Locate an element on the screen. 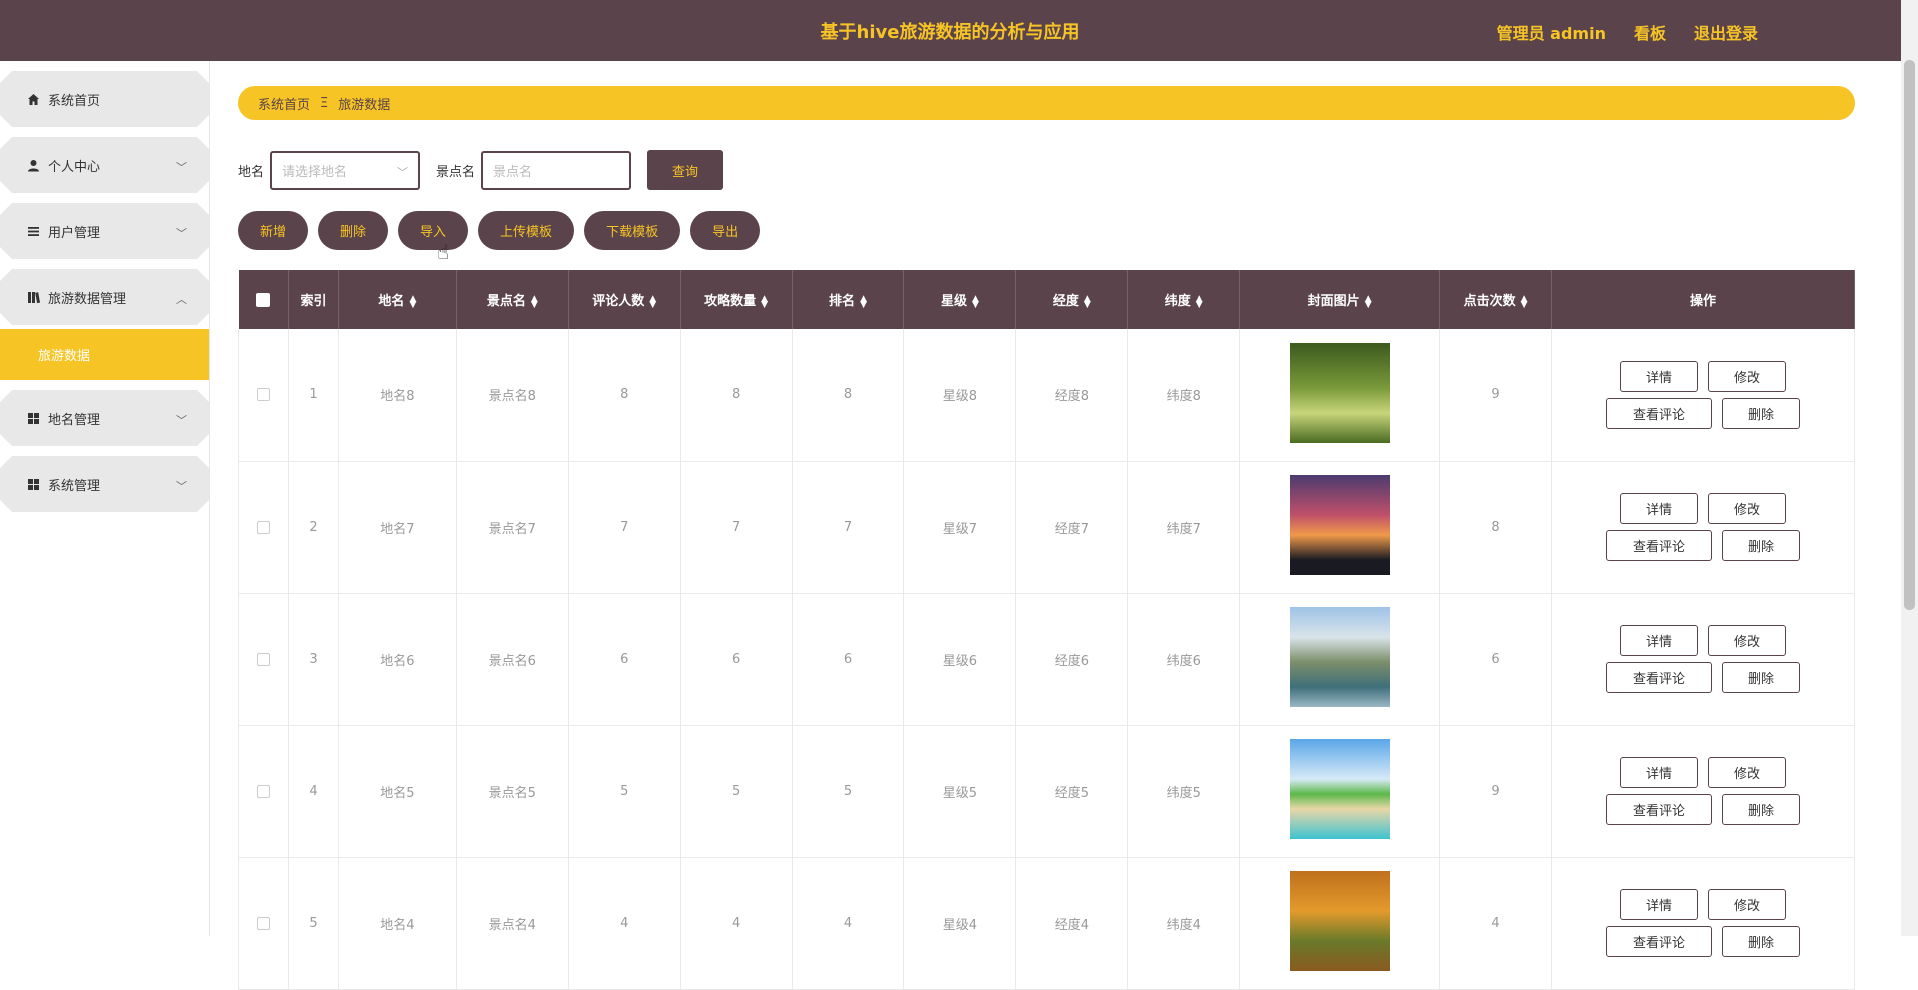  cell-clicks: 8 is located at coordinates (1495, 527).